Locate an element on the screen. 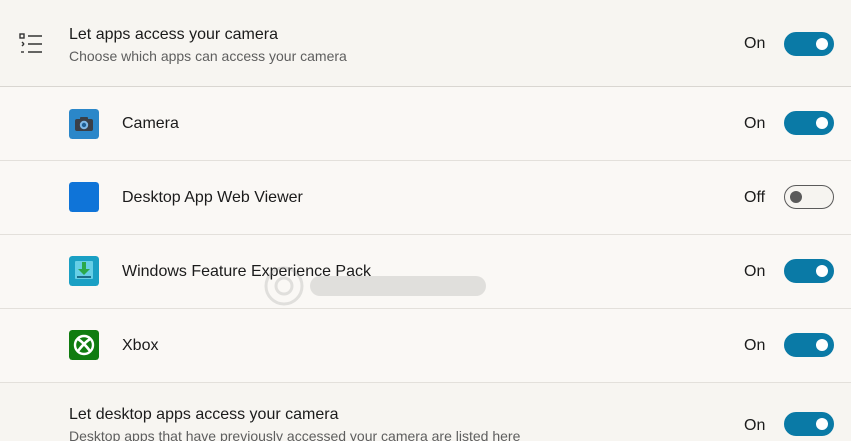 The height and width of the screenshot is (441, 851). app-state-camera: On is located at coordinates (755, 123).